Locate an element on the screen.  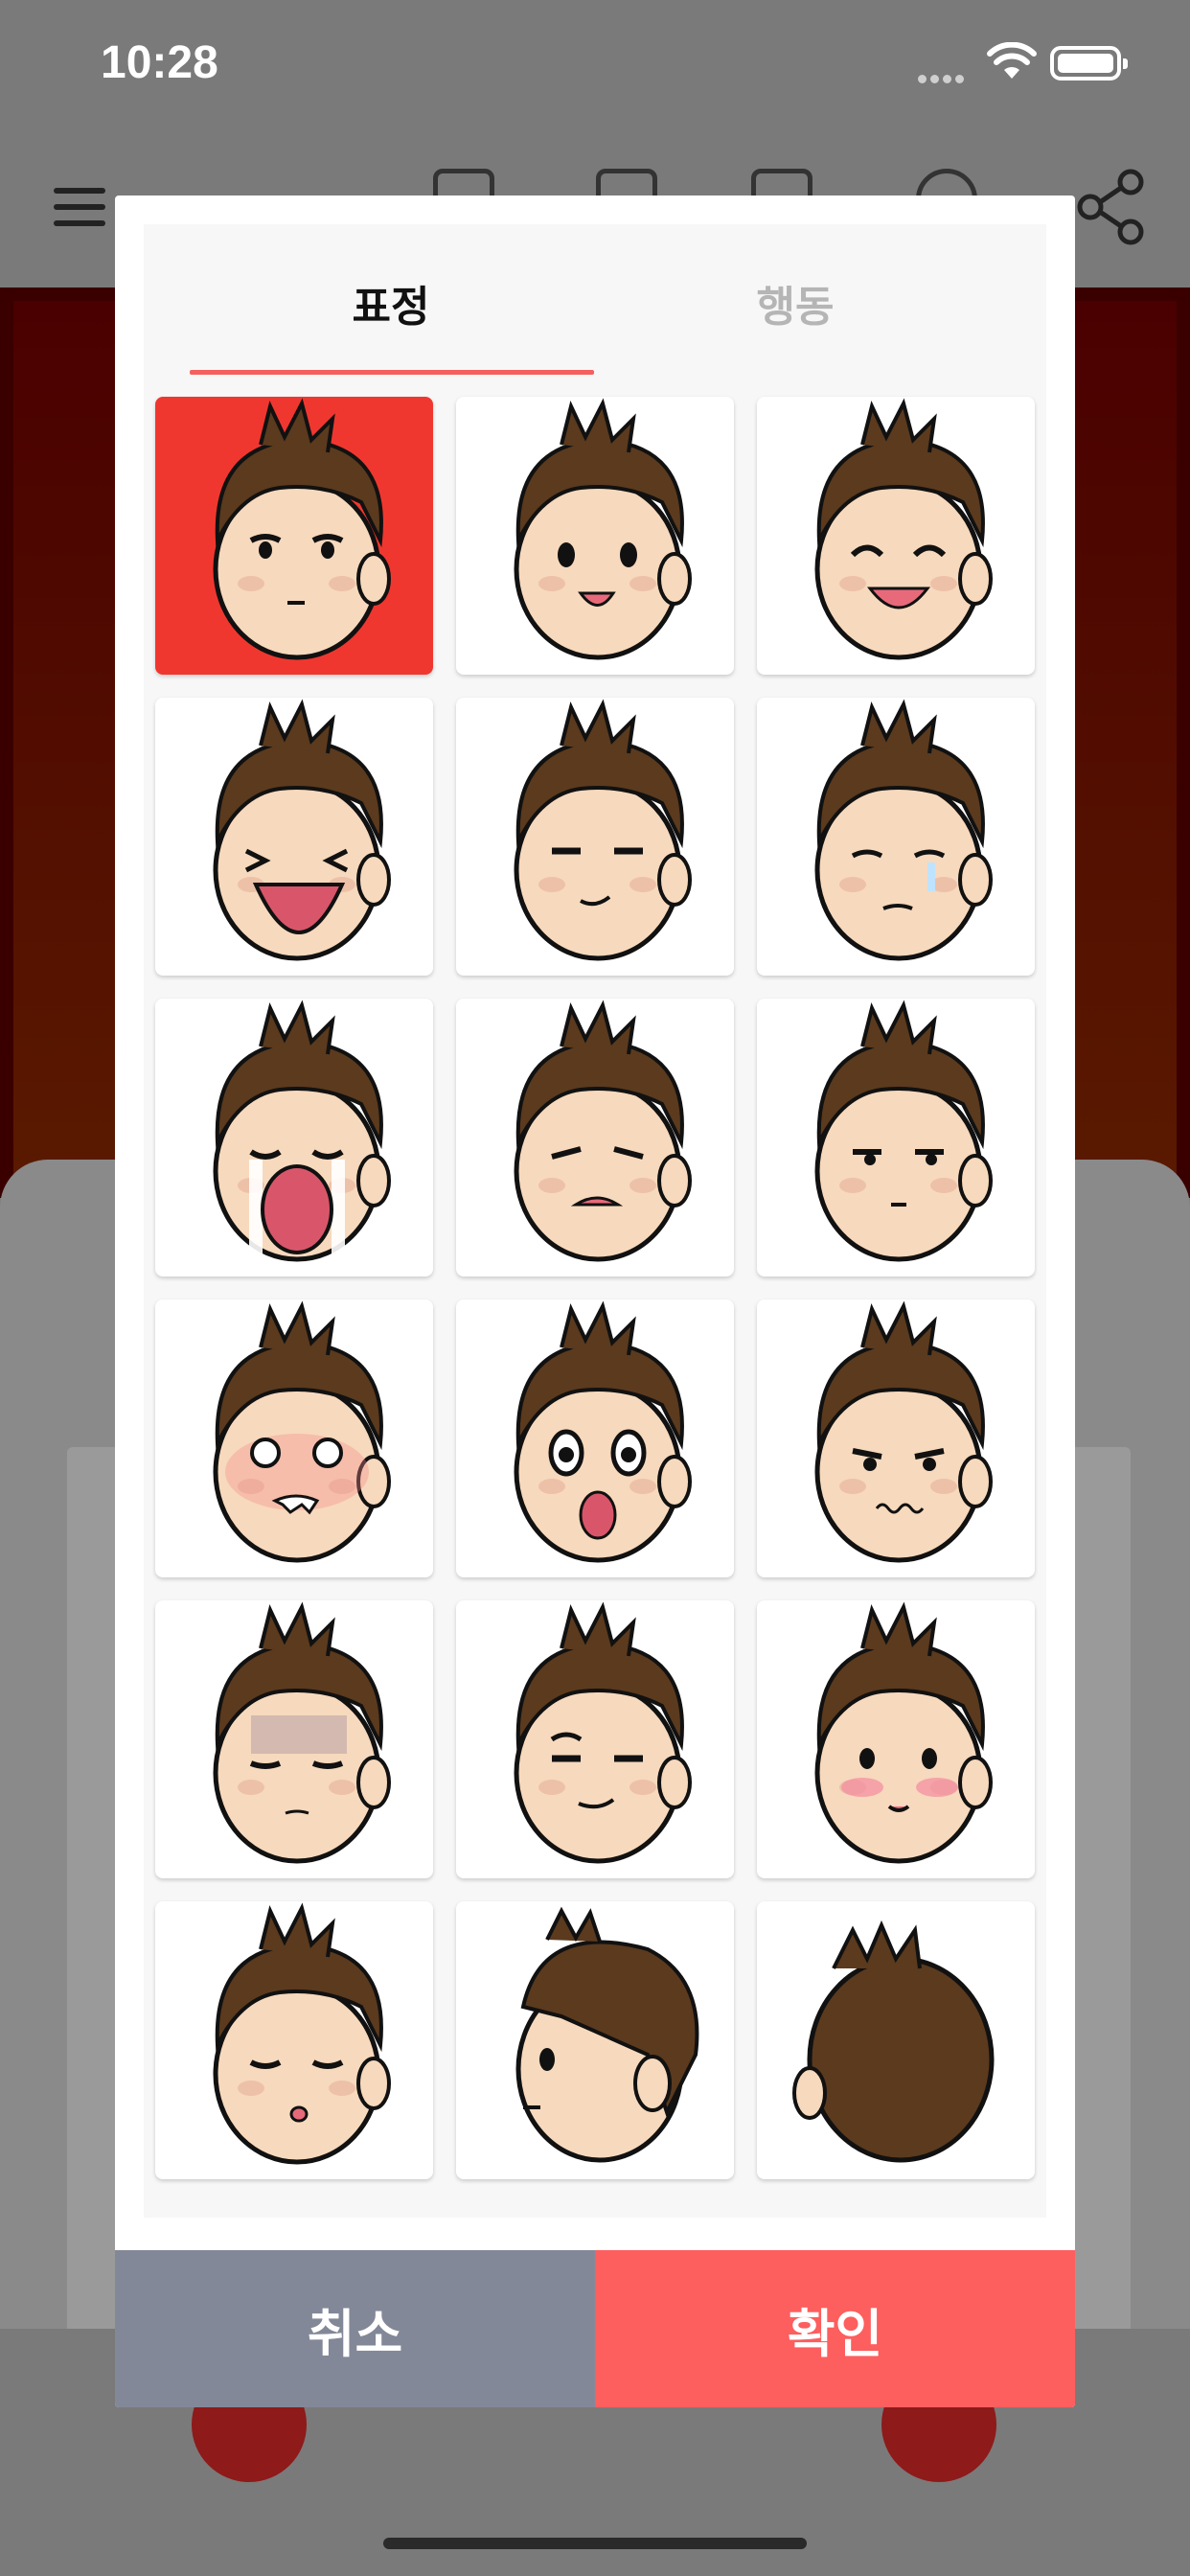
expression-option-shocked is located at coordinates (595, 1438).